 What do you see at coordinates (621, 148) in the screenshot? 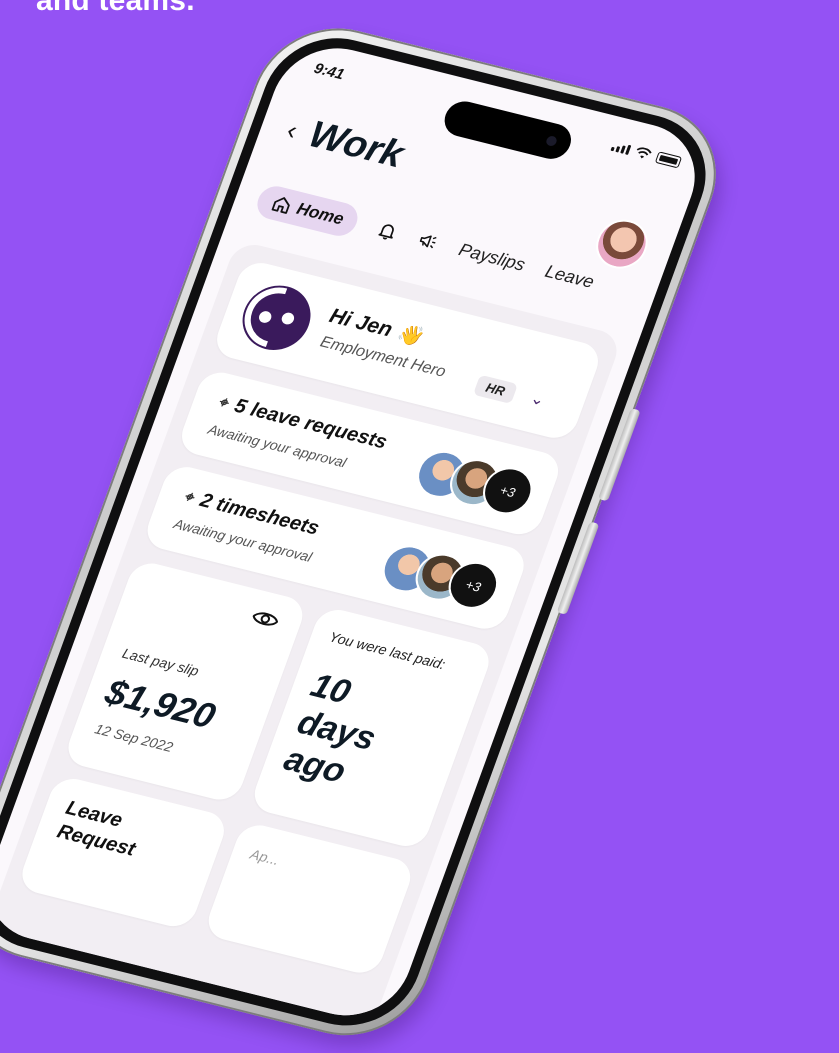
I see `signal-icon` at bounding box center [621, 148].